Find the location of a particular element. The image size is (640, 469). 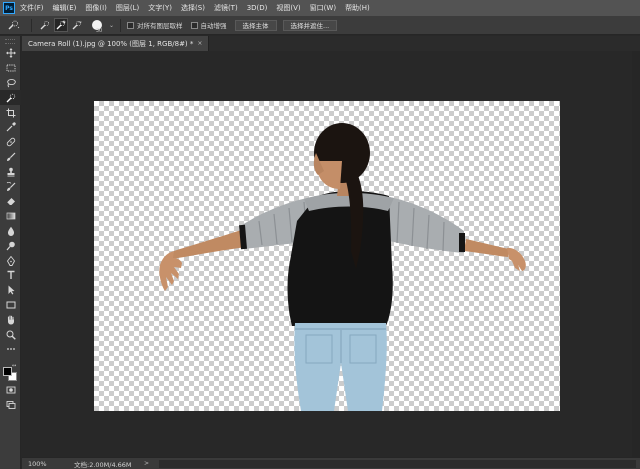

close-icon: × is located at coordinates (199, 43).